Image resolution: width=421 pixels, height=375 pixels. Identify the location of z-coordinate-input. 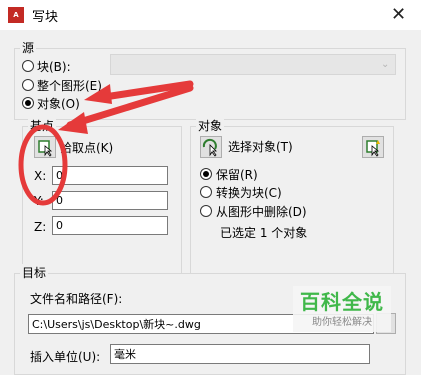
(110, 225).